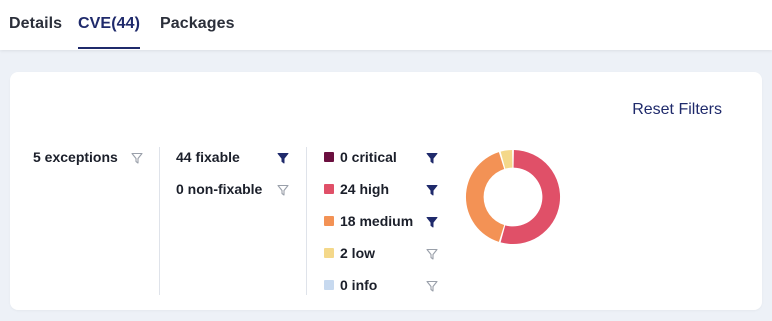  Describe the element at coordinates (197, 32) in the screenshot. I see `tab-packages: Packages` at that location.